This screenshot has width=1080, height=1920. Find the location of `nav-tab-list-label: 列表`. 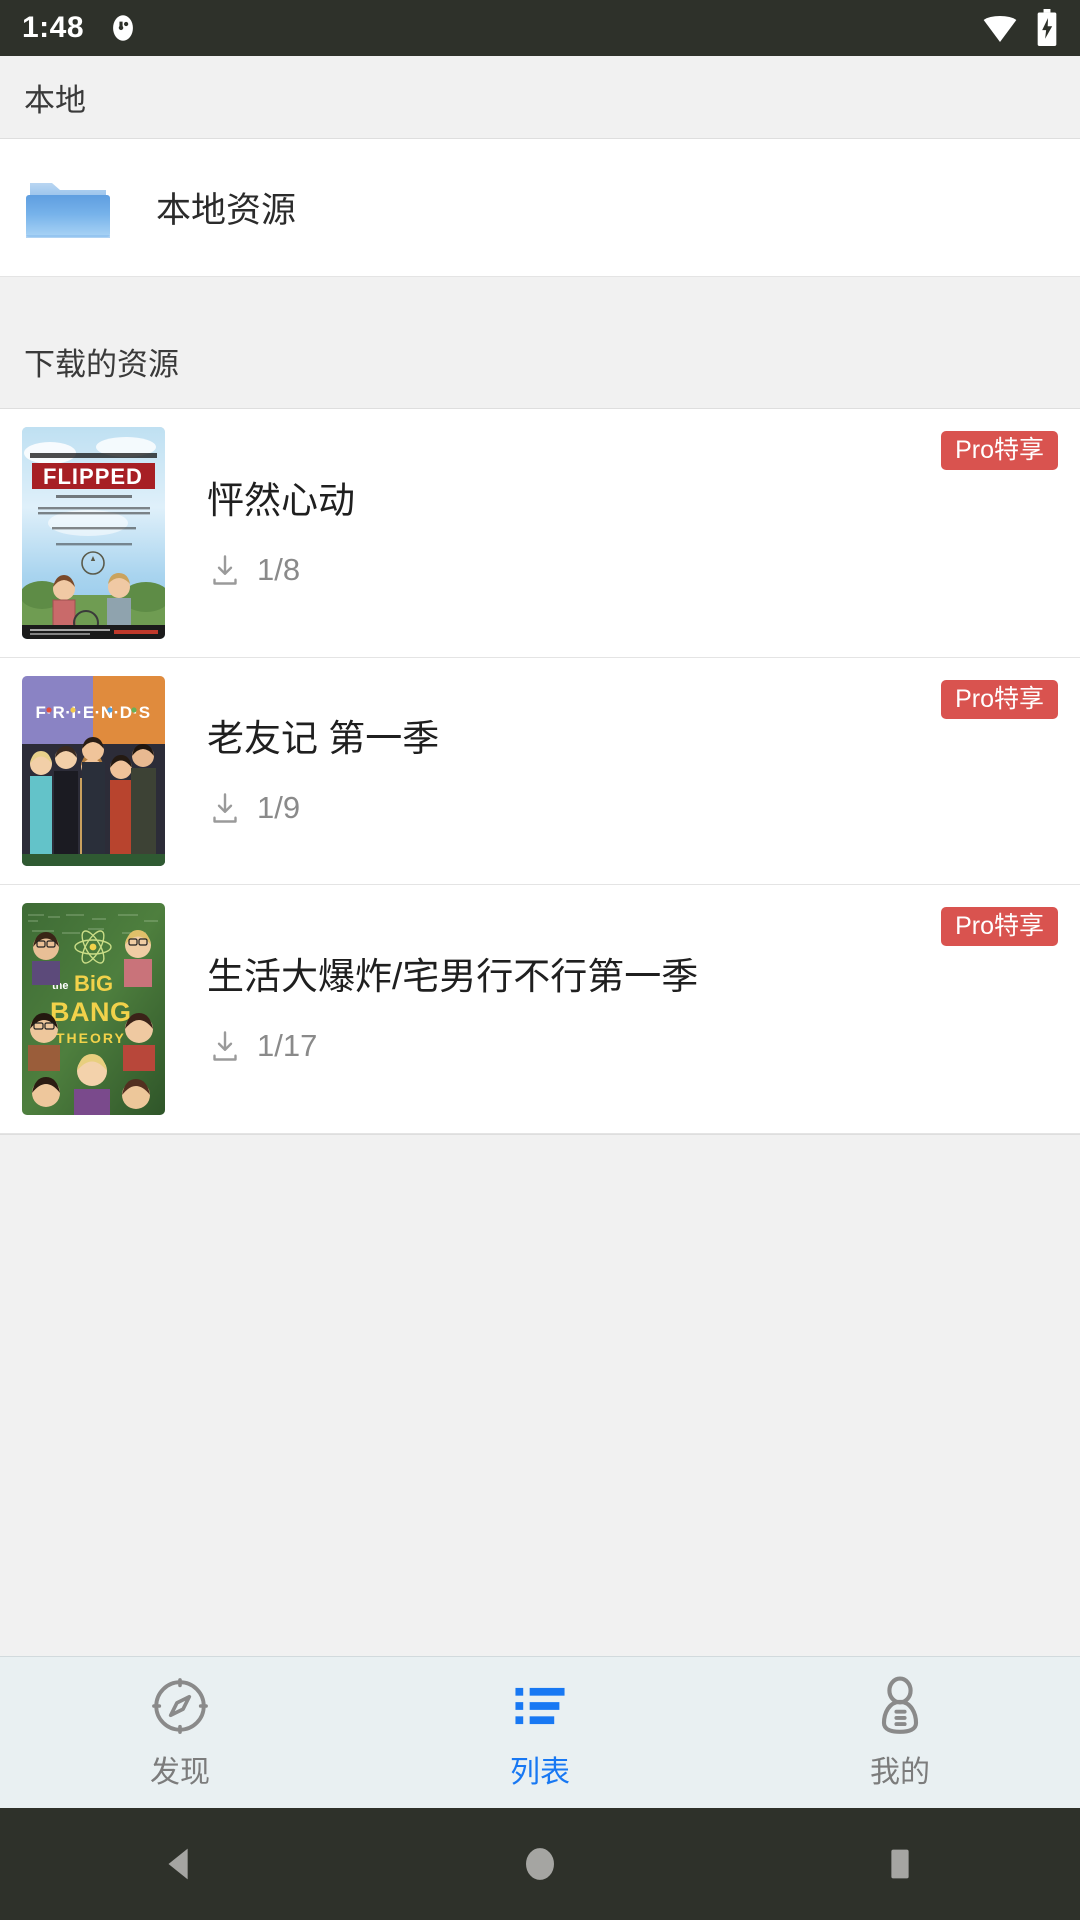

nav-tab-list-label: 列表 is located at coordinates (540, 1772).